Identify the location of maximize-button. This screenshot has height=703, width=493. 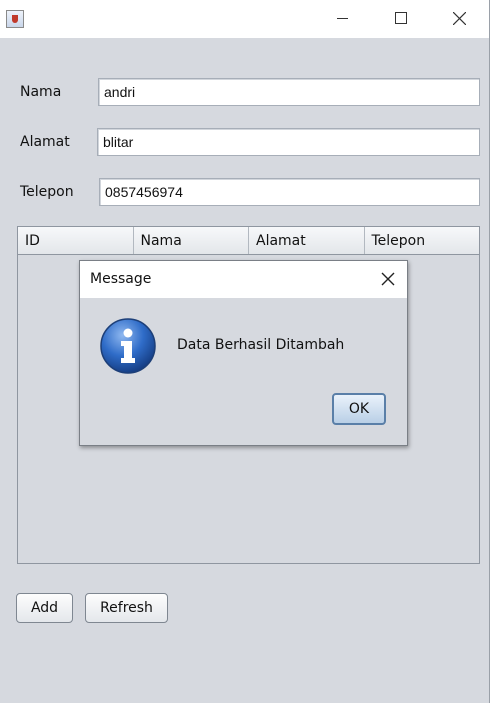
(401, 19).